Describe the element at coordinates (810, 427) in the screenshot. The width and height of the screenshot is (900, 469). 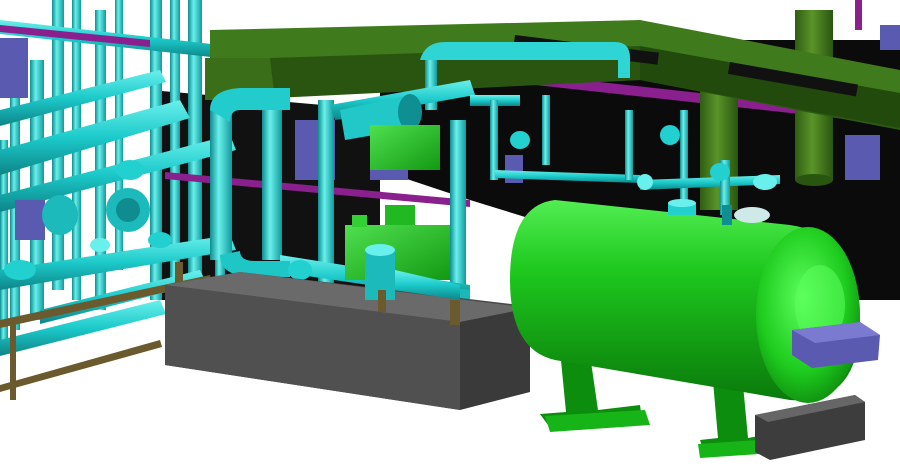
I see `concrete-block` at that location.